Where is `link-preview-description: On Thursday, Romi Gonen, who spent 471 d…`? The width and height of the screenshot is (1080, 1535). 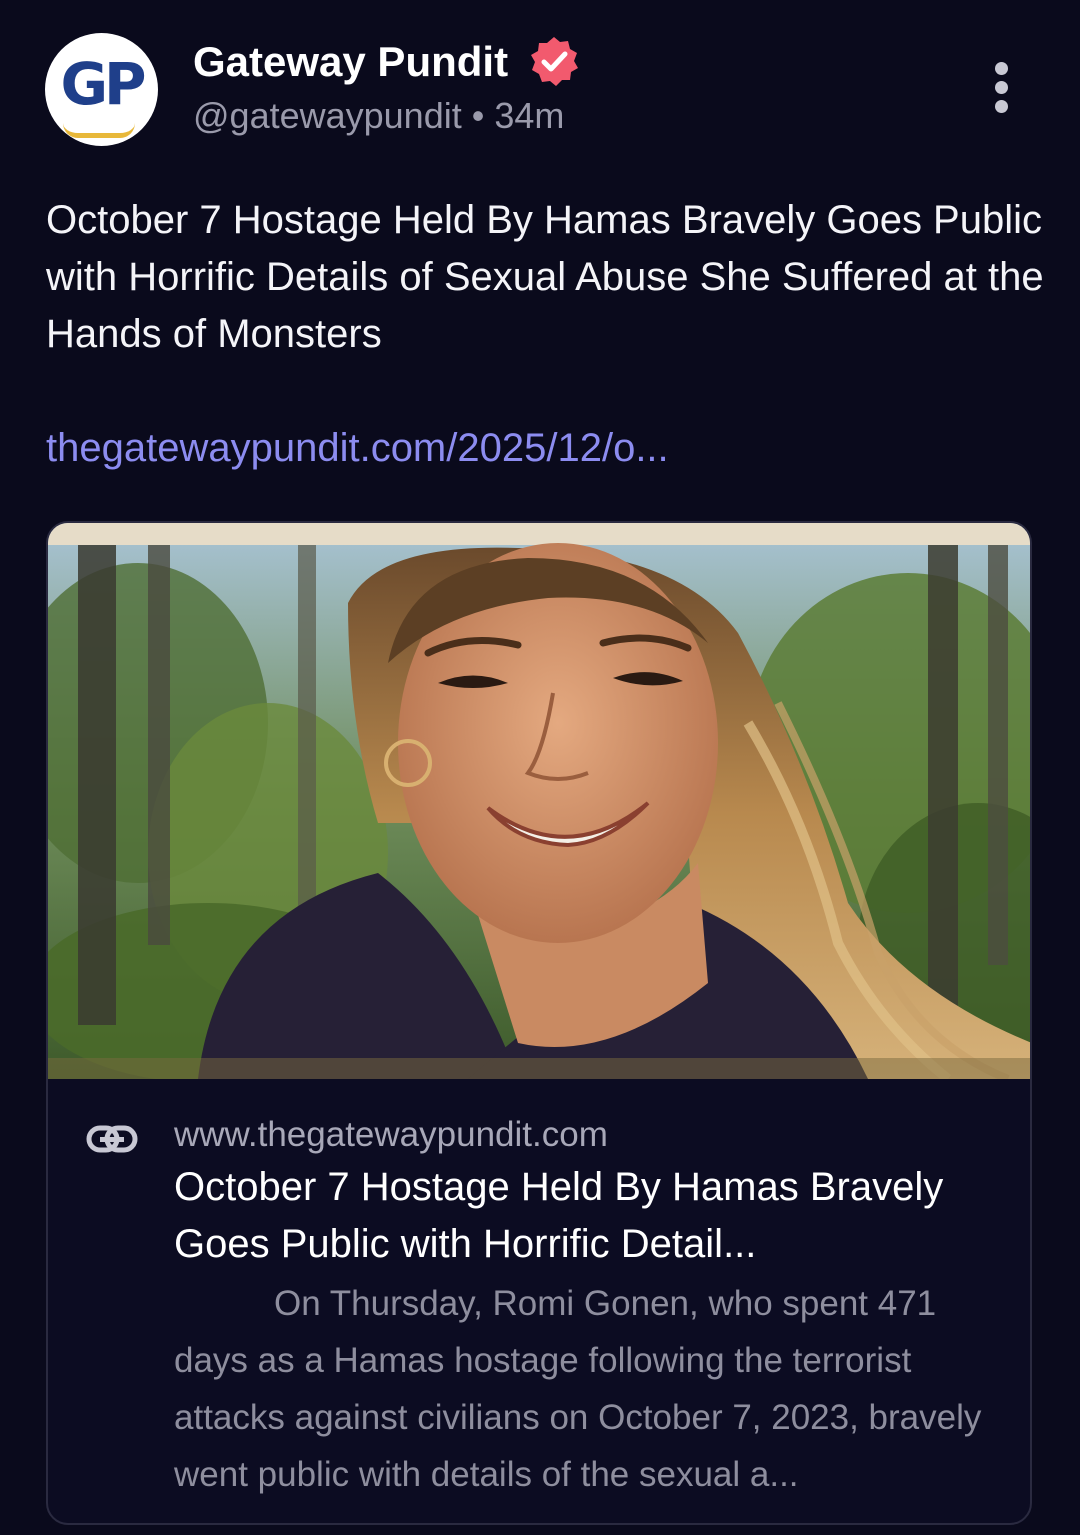 link-preview-description: On Thursday, Romi Gonen, who spent 471 d… is located at coordinates (578, 1389).